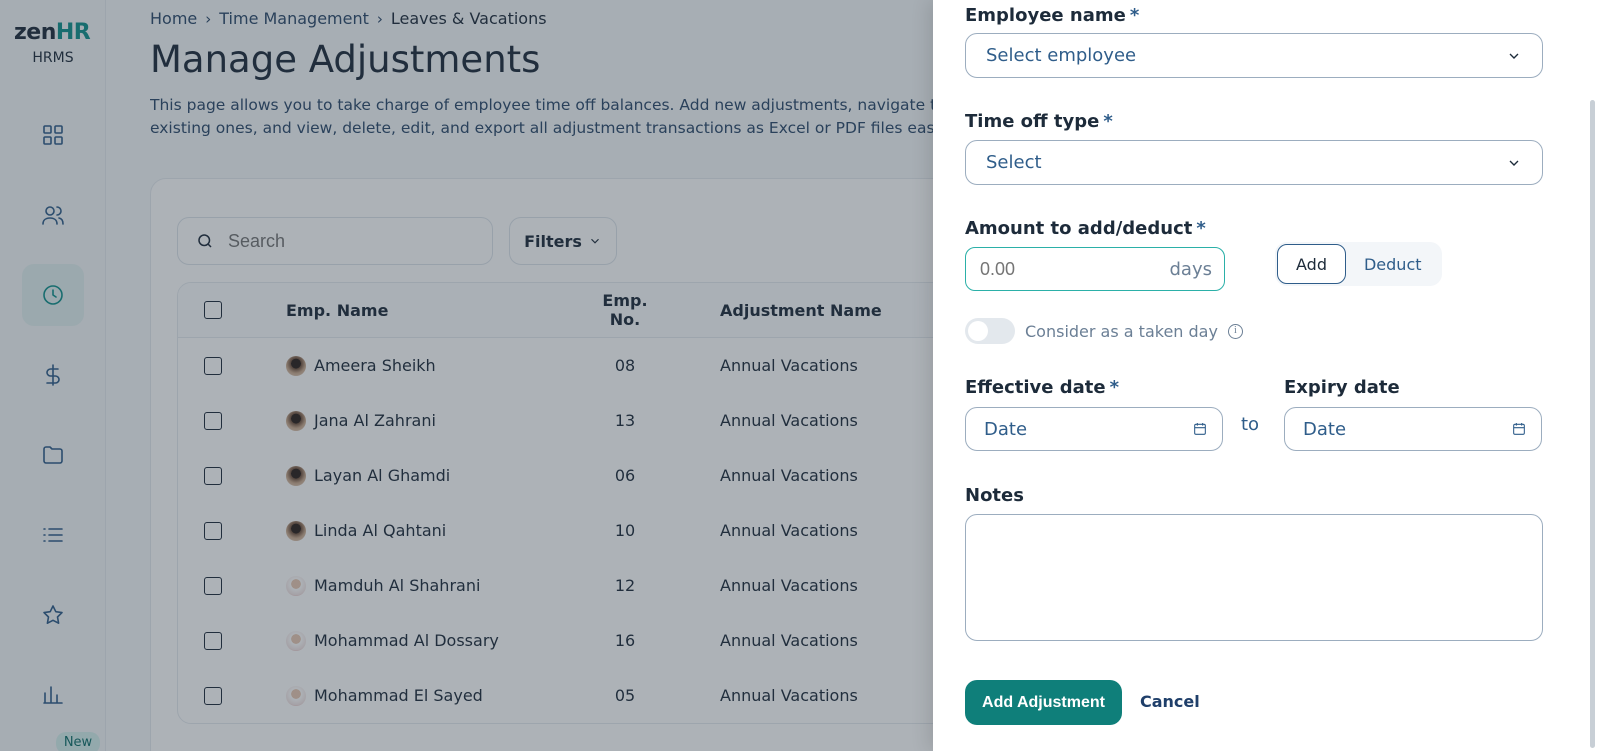 Image resolution: width=1600 pixels, height=751 pixels. What do you see at coordinates (1006, 429) in the screenshot?
I see `effective-date-placeholder: Date` at bounding box center [1006, 429].